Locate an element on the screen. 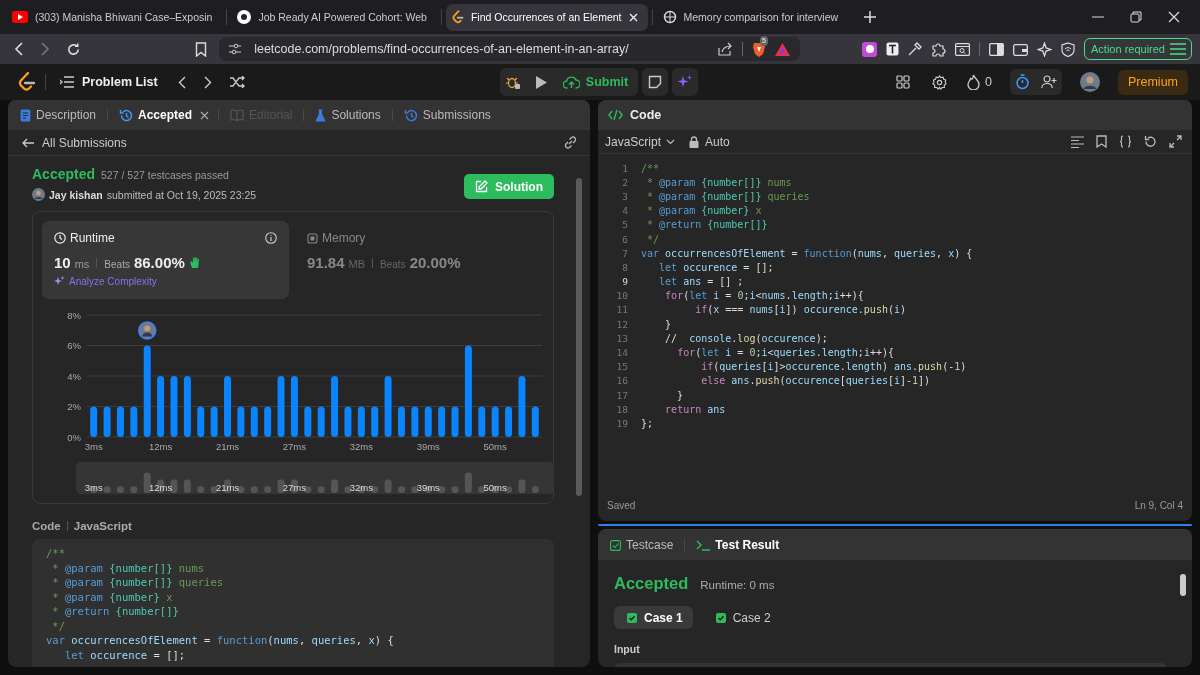 The image size is (1200, 675). streak-counter: 0 is located at coordinates (979, 82).